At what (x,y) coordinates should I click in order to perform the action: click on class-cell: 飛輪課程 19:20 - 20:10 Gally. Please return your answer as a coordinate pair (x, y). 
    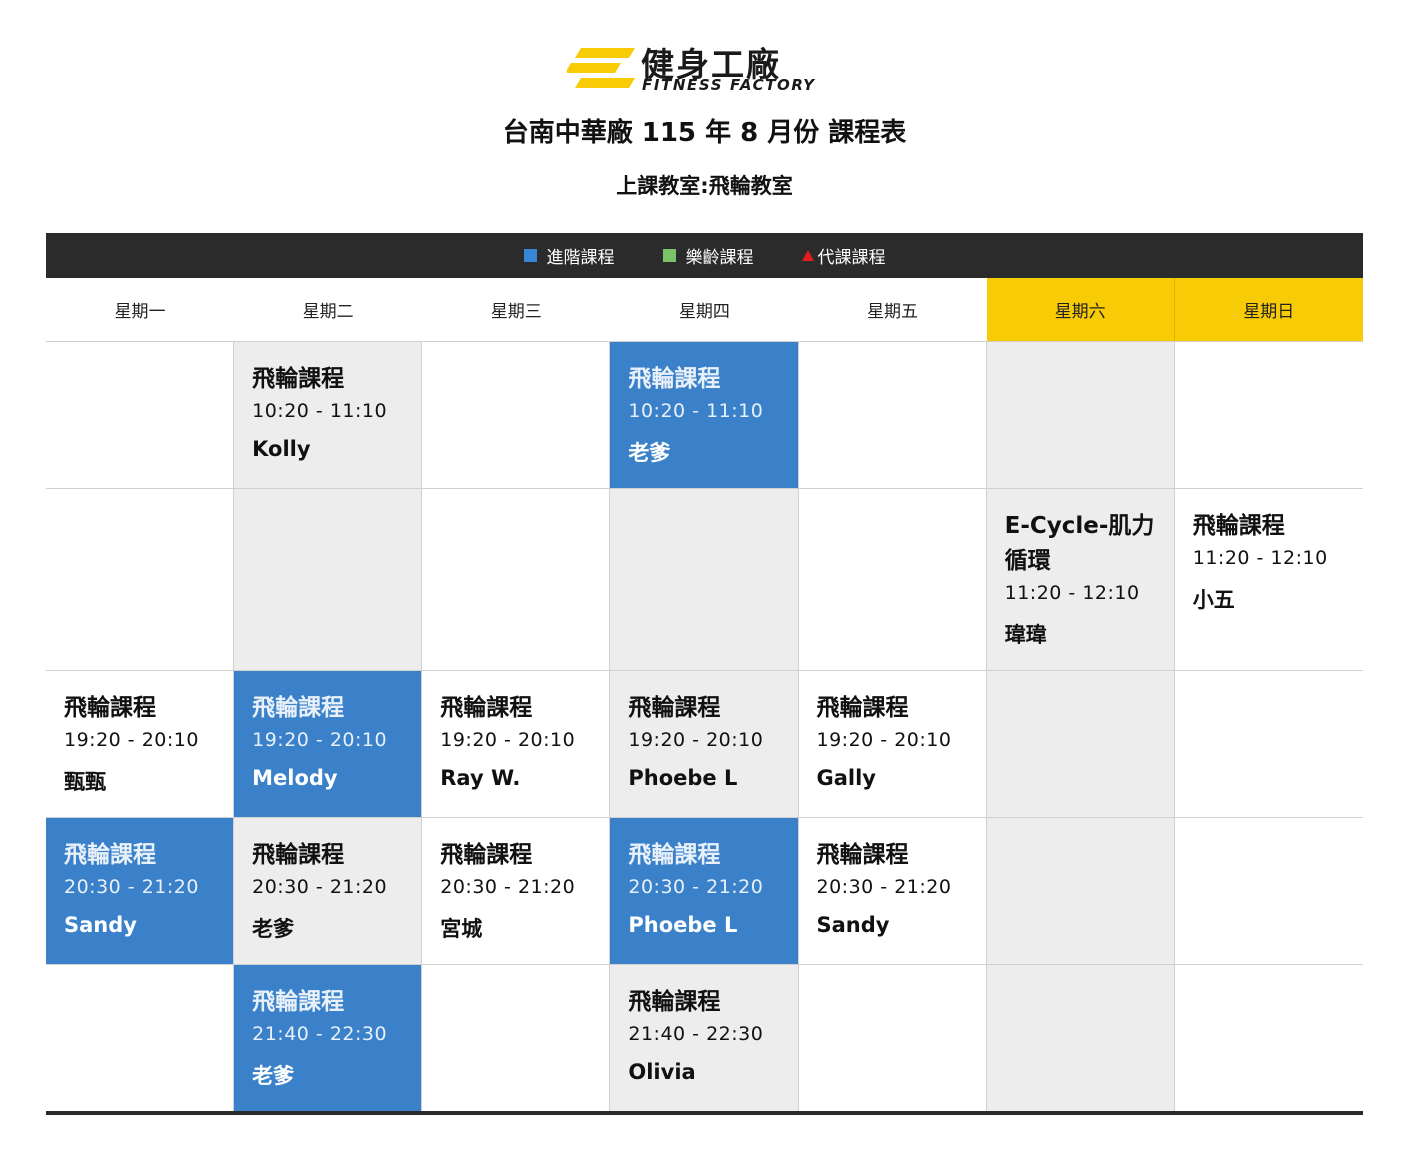
    Looking at the image, I should click on (892, 744).